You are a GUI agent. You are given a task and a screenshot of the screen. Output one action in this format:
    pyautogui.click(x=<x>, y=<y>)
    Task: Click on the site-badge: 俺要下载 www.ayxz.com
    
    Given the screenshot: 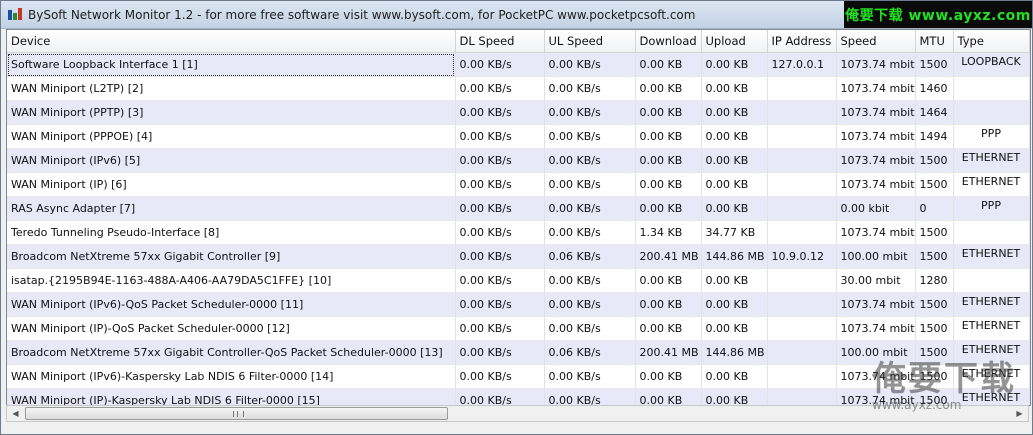 What is the action you would take?
    pyautogui.click(x=938, y=14)
    